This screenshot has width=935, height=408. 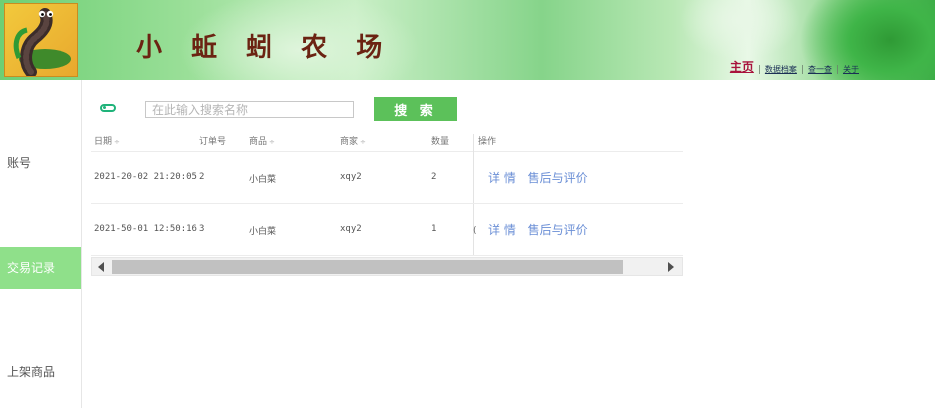 I want to click on horizontal-scrollbar, so click(x=387, y=266).